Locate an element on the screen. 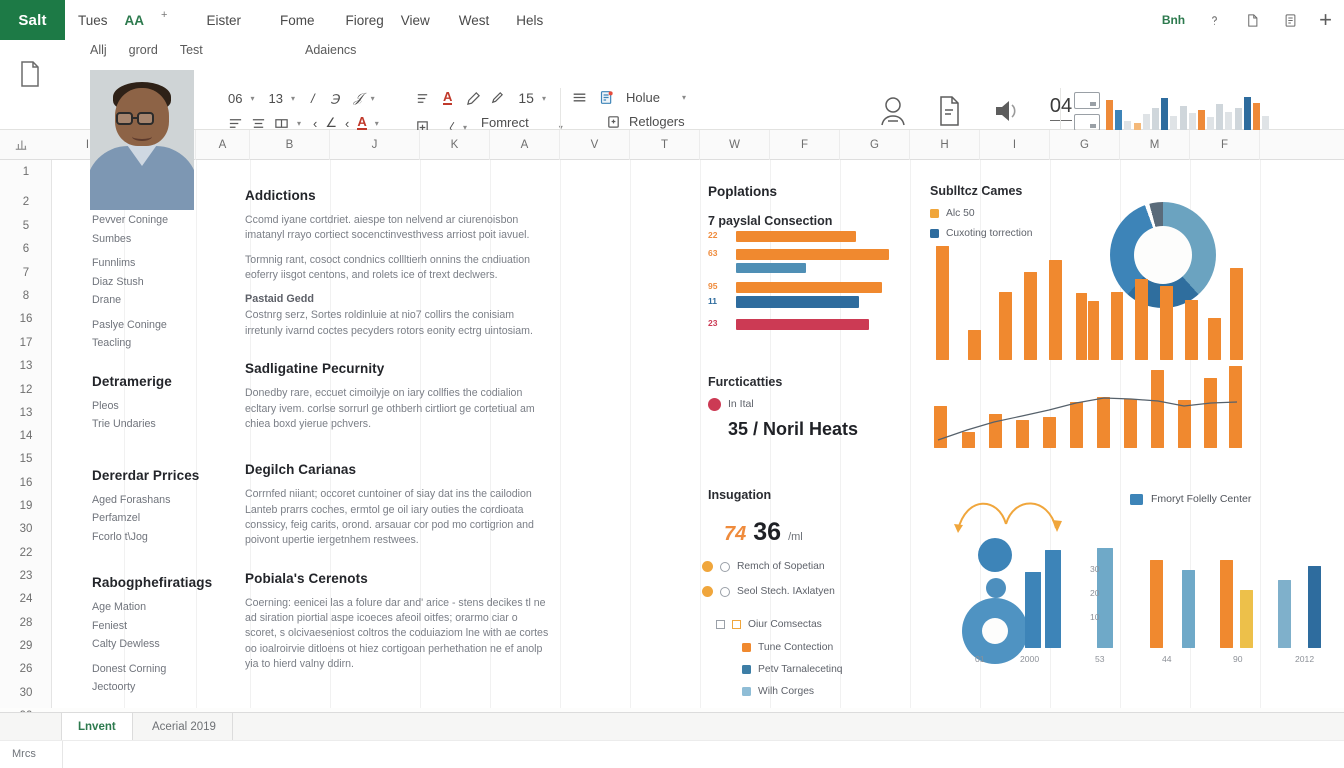  column-header-g-14: G is located at coordinates (1085, 145).